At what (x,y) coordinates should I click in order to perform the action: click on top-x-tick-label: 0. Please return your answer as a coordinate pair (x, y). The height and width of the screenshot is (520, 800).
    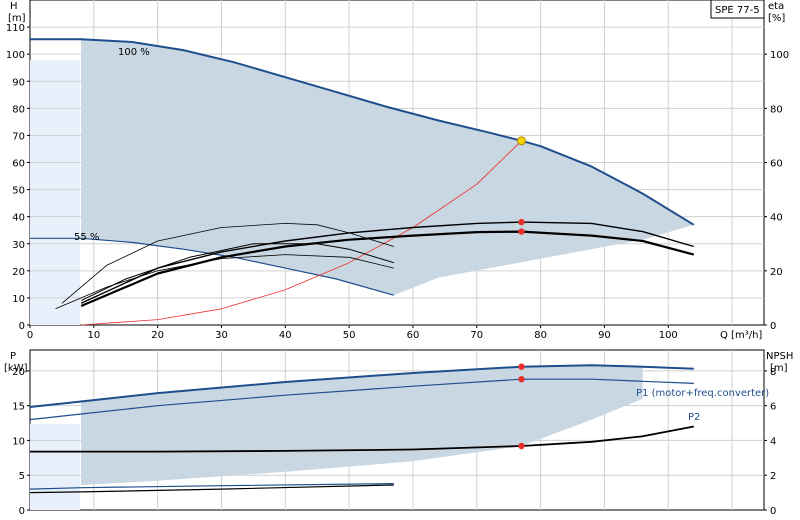
    Looking at the image, I should click on (30, 335).